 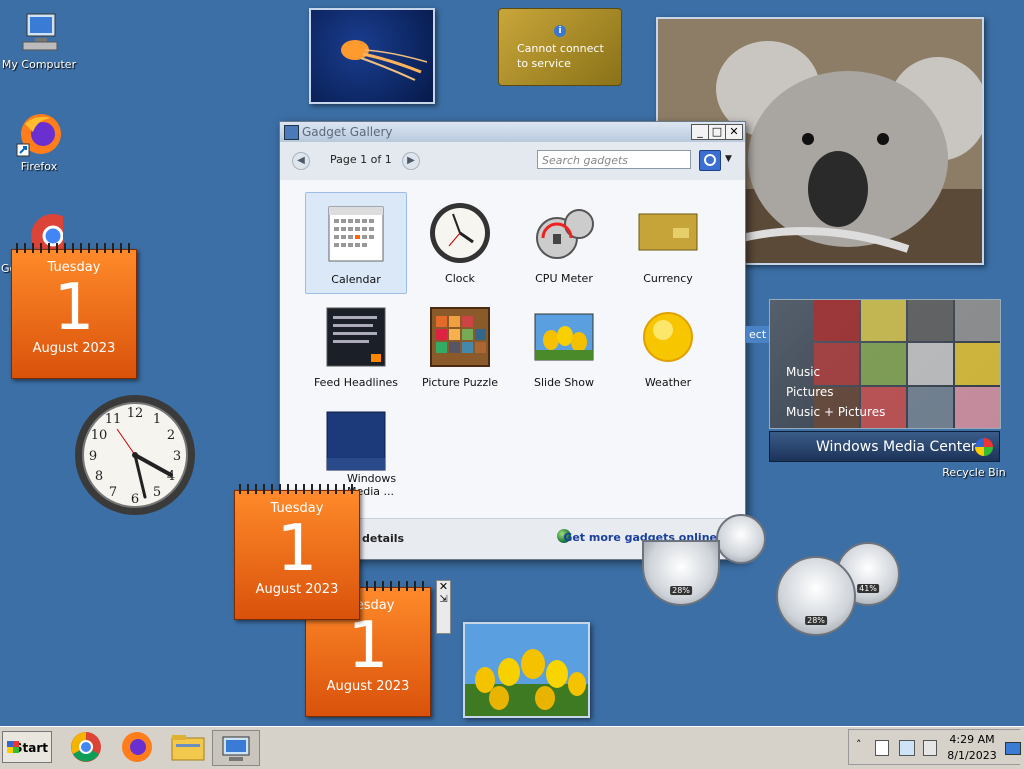 What do you see at coordinates (443, 587) in the screenshot?
I see `close-icon: ✕` at bounding box center [443, 587].